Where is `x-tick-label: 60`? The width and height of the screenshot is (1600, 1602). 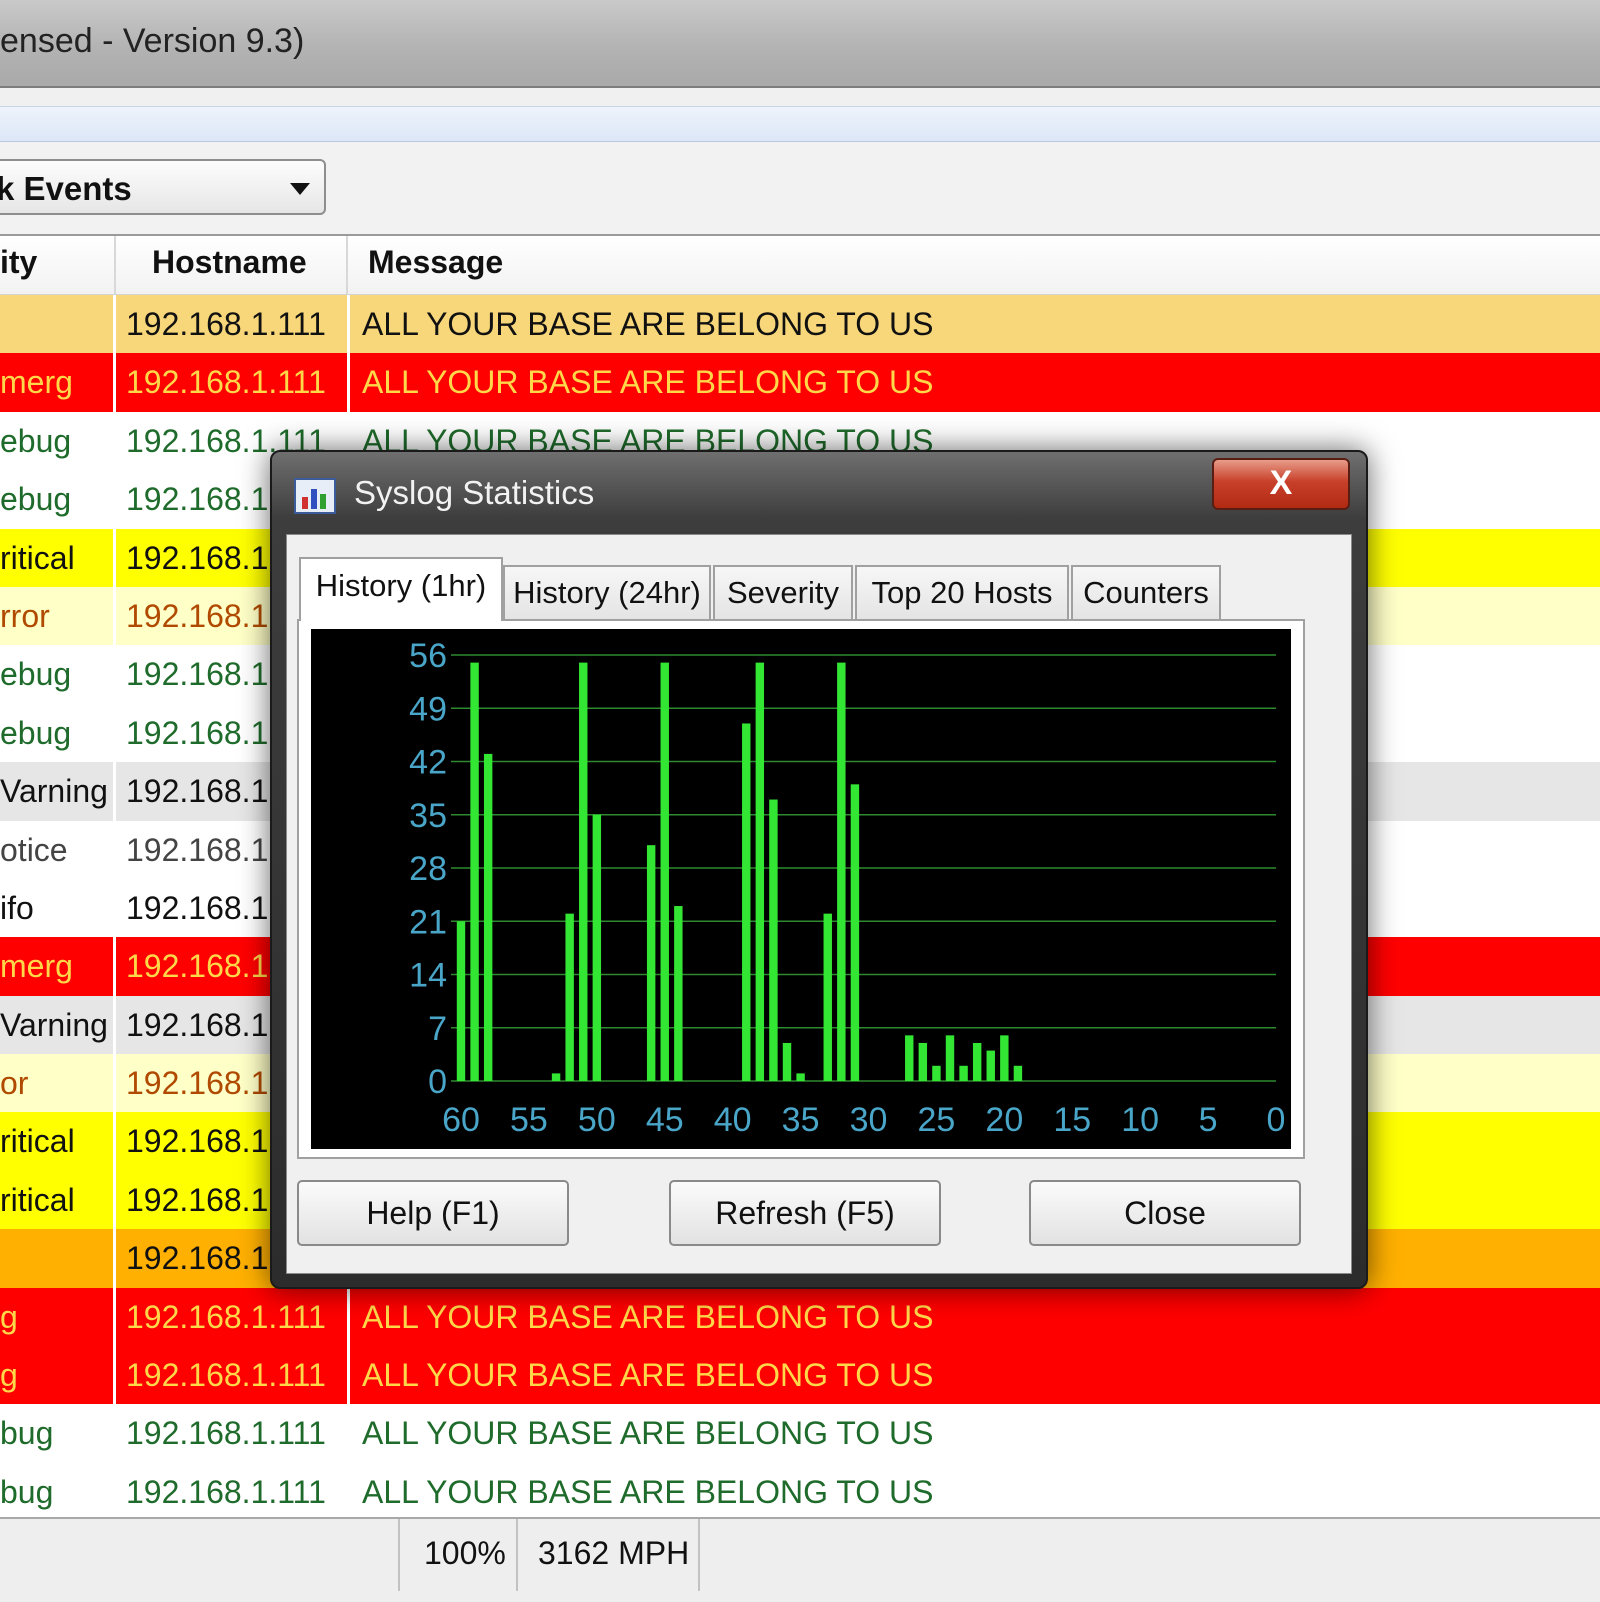
x-tick-label: 60 is located at coordinates (461, 1120).